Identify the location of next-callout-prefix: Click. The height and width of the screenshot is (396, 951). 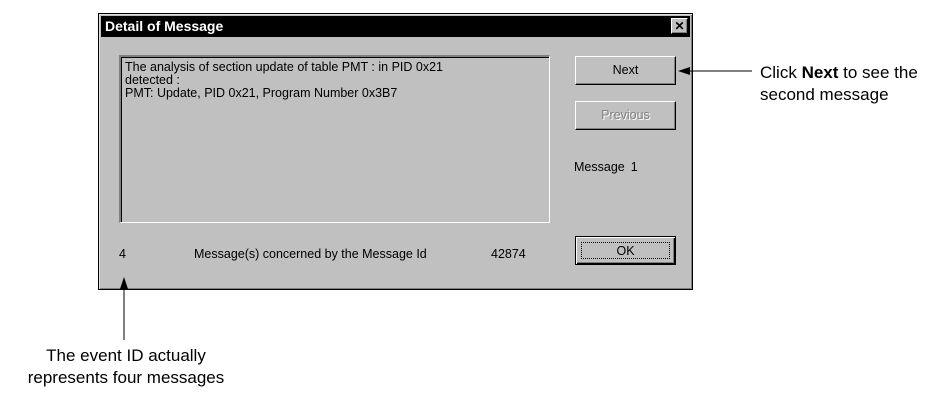
(781, 72).